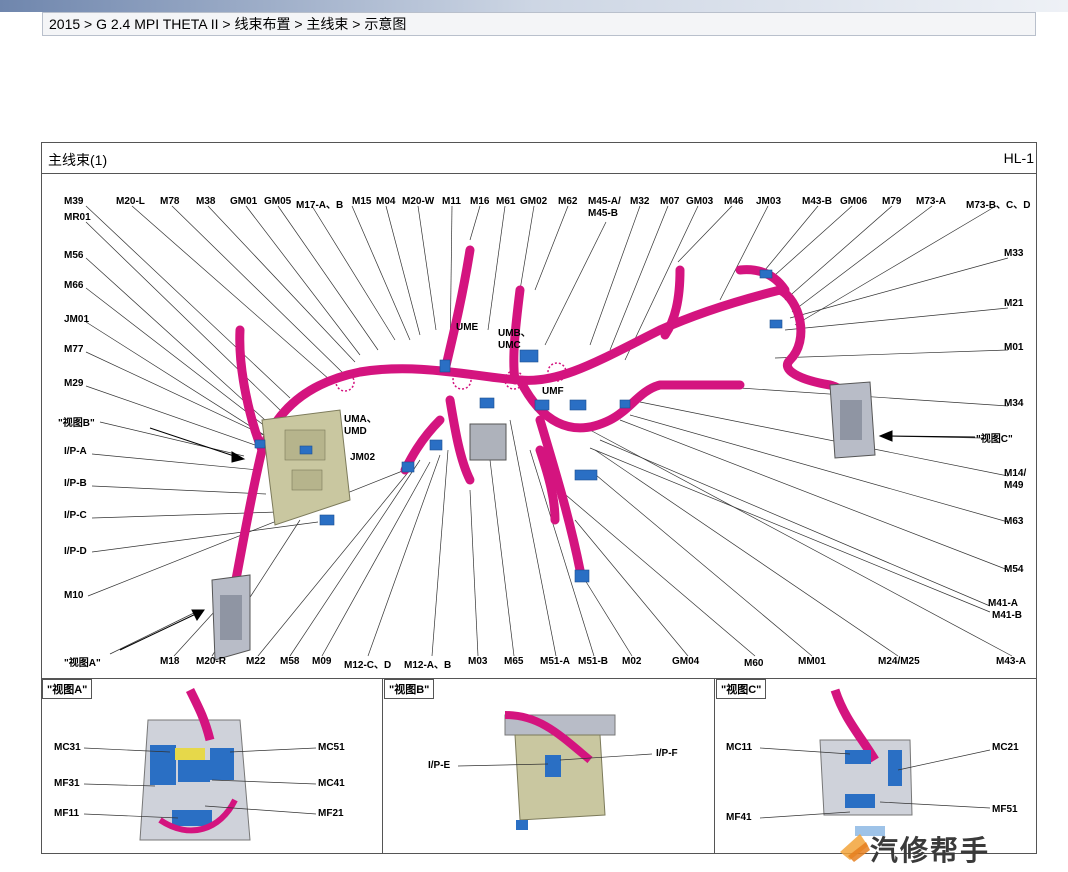 The height and width of the screenshot is (872, 1068). Describe the element at coordinates (998, 205) in the screenshot. I see `label-m73-bcd: M73-B、C、D` at that location.